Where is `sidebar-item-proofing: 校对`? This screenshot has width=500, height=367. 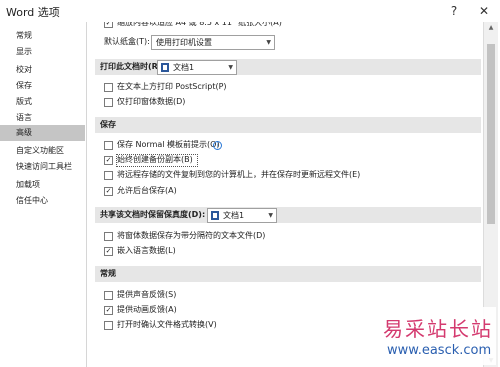 sidebar-item-proofing: 校对 is located at coordinates (42, 70).